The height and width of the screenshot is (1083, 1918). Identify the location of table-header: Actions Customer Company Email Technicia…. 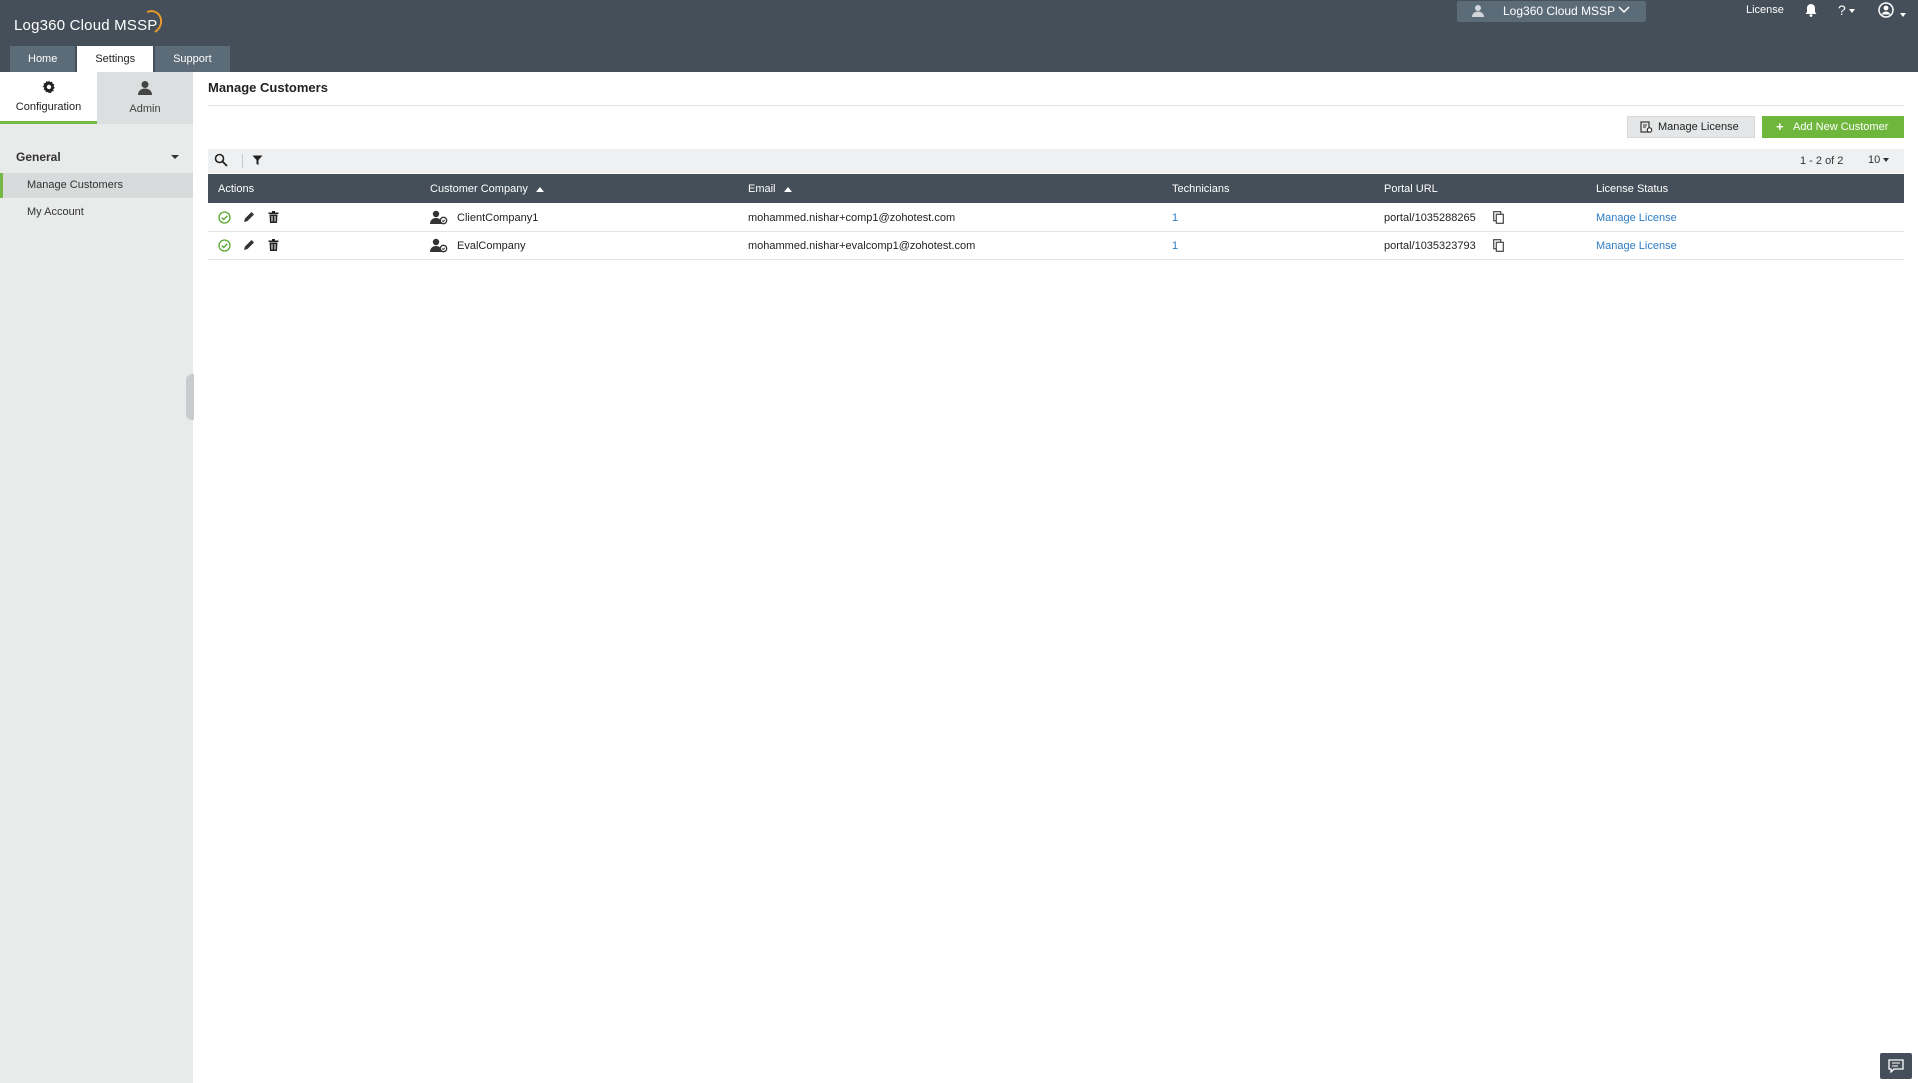
(1056, 188).